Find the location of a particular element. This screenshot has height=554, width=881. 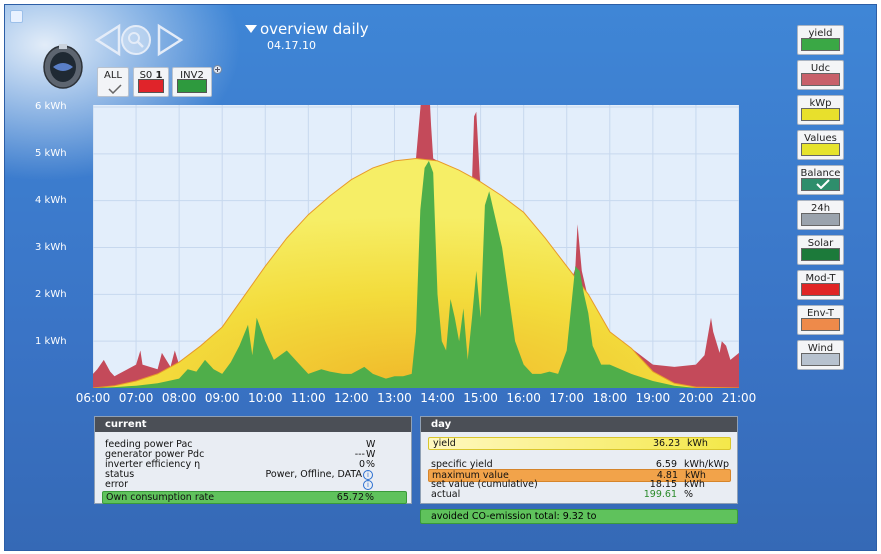

meter-logo-icon is located at coordinates (63, 66).